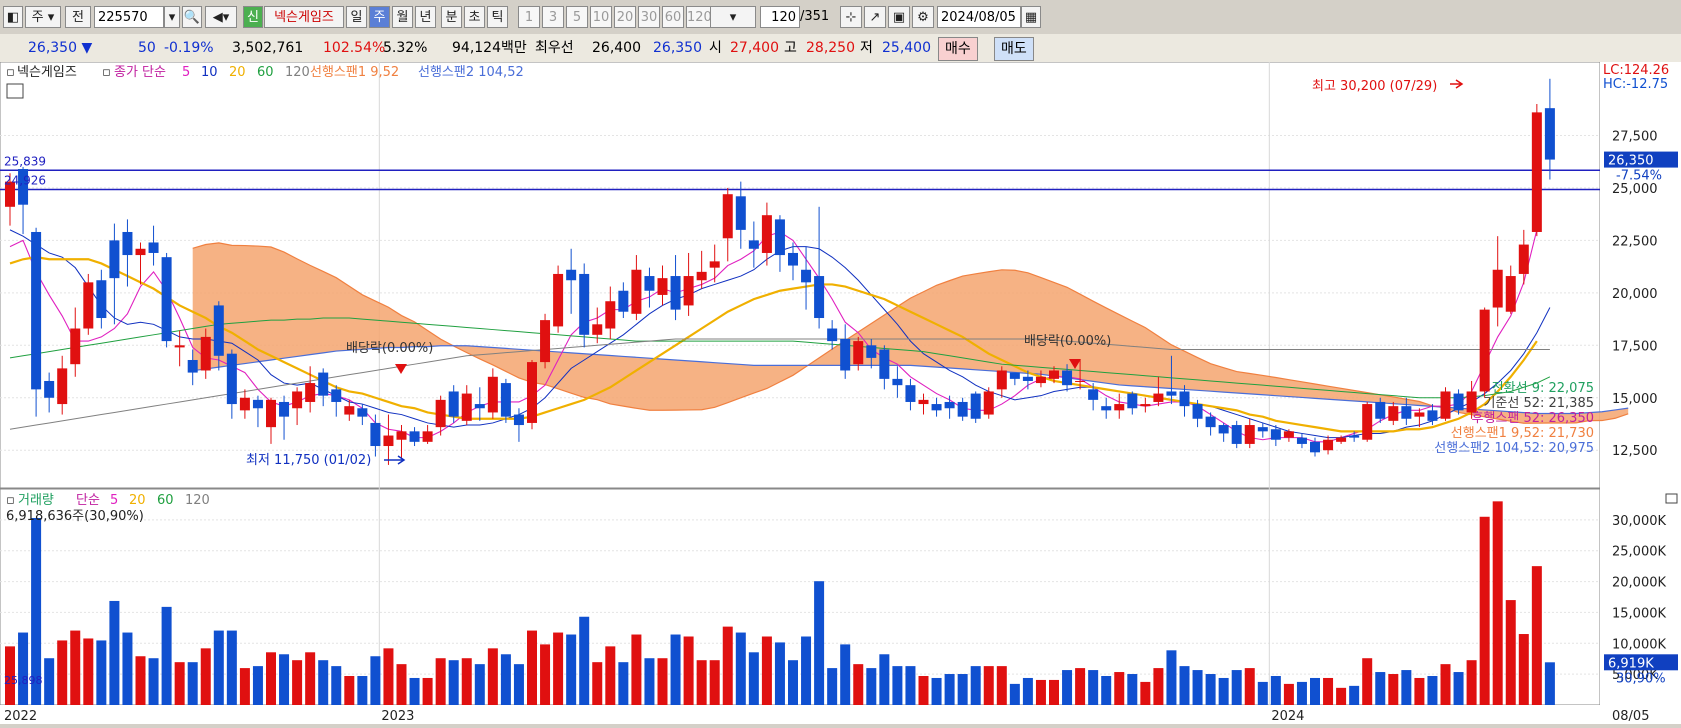 This screenshot has width=1681, height=728. Describe the element at coordinates (625, 17) in the screenshot. I see `interval-20: 20` at that location.